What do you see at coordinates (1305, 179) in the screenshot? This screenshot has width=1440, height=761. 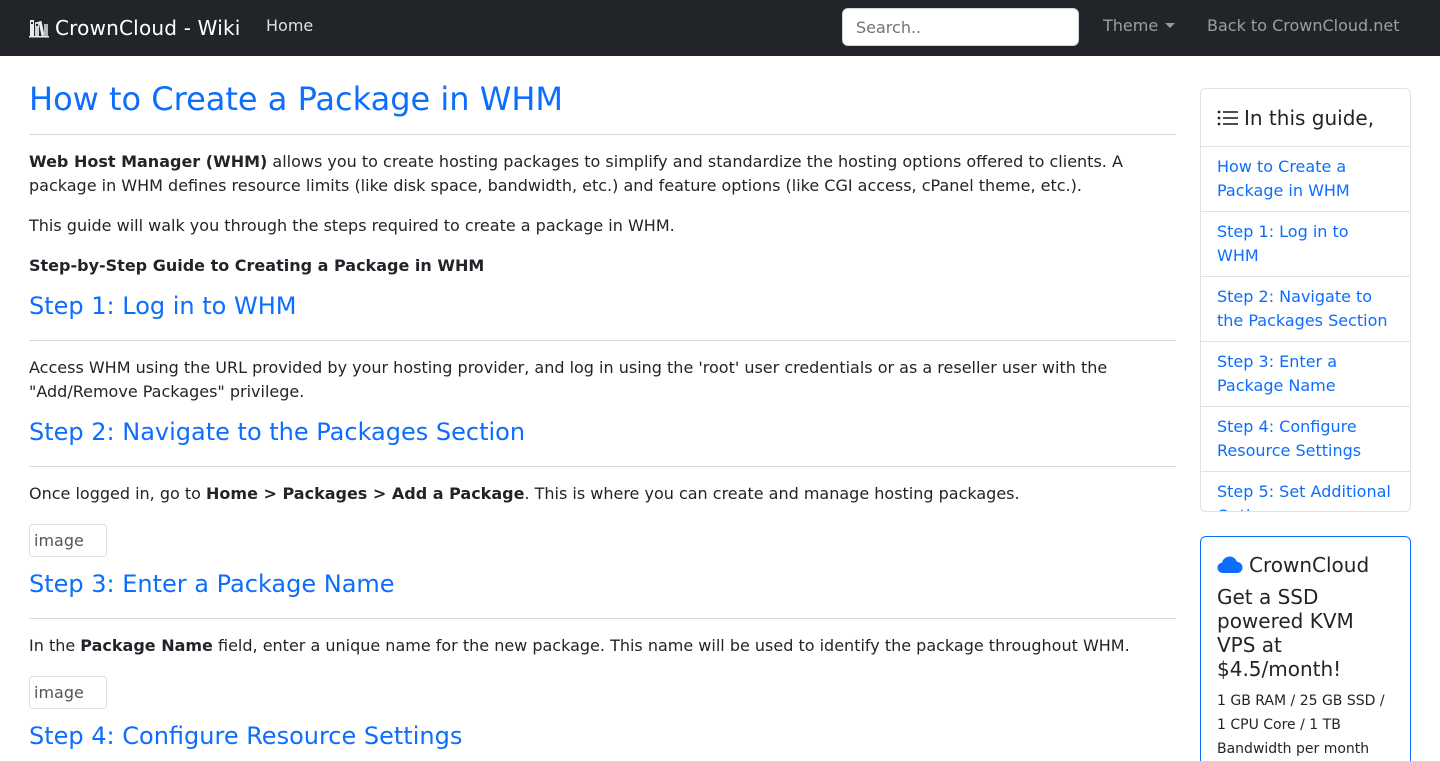 I see `toc-item-overview: How to Create a Package in WHM` at bounding box center [1305, 179].